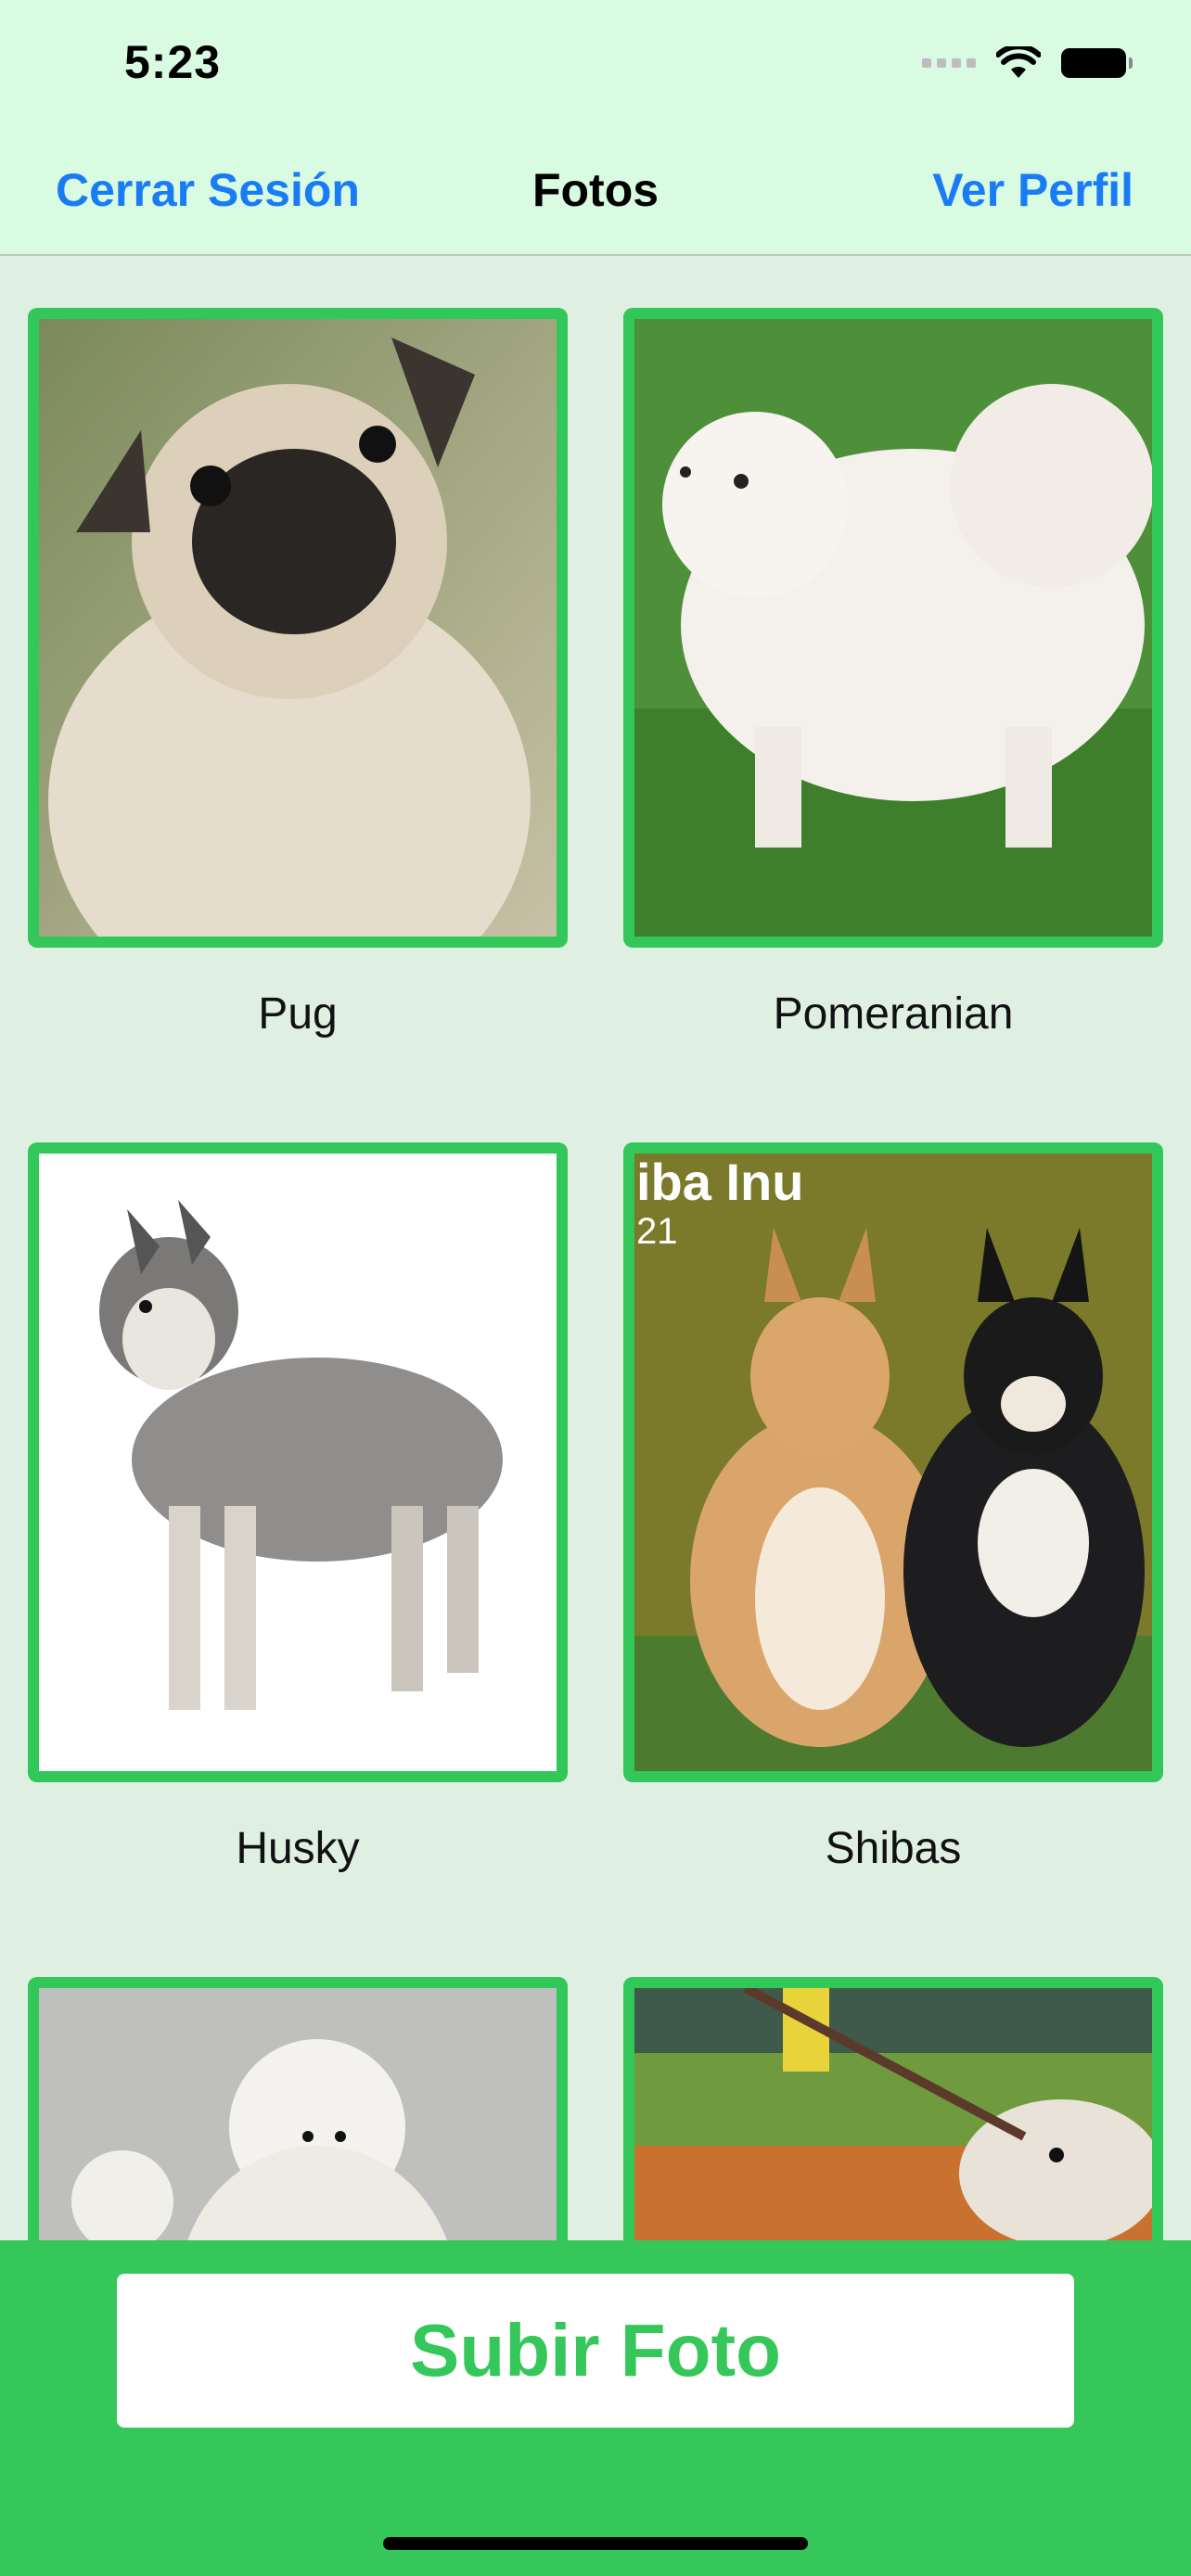 The image size is (1191, 2576). Describe the element at coordinates (1018, 62) in the screenshot. I see `wifi-icon` at that location.